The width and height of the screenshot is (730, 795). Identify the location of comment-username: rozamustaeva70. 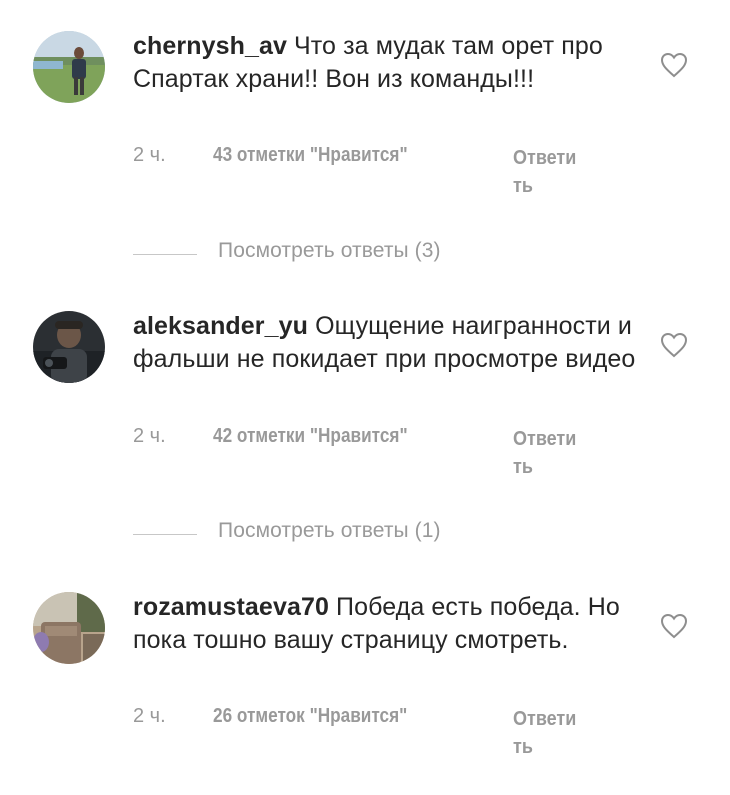
(231, 607).